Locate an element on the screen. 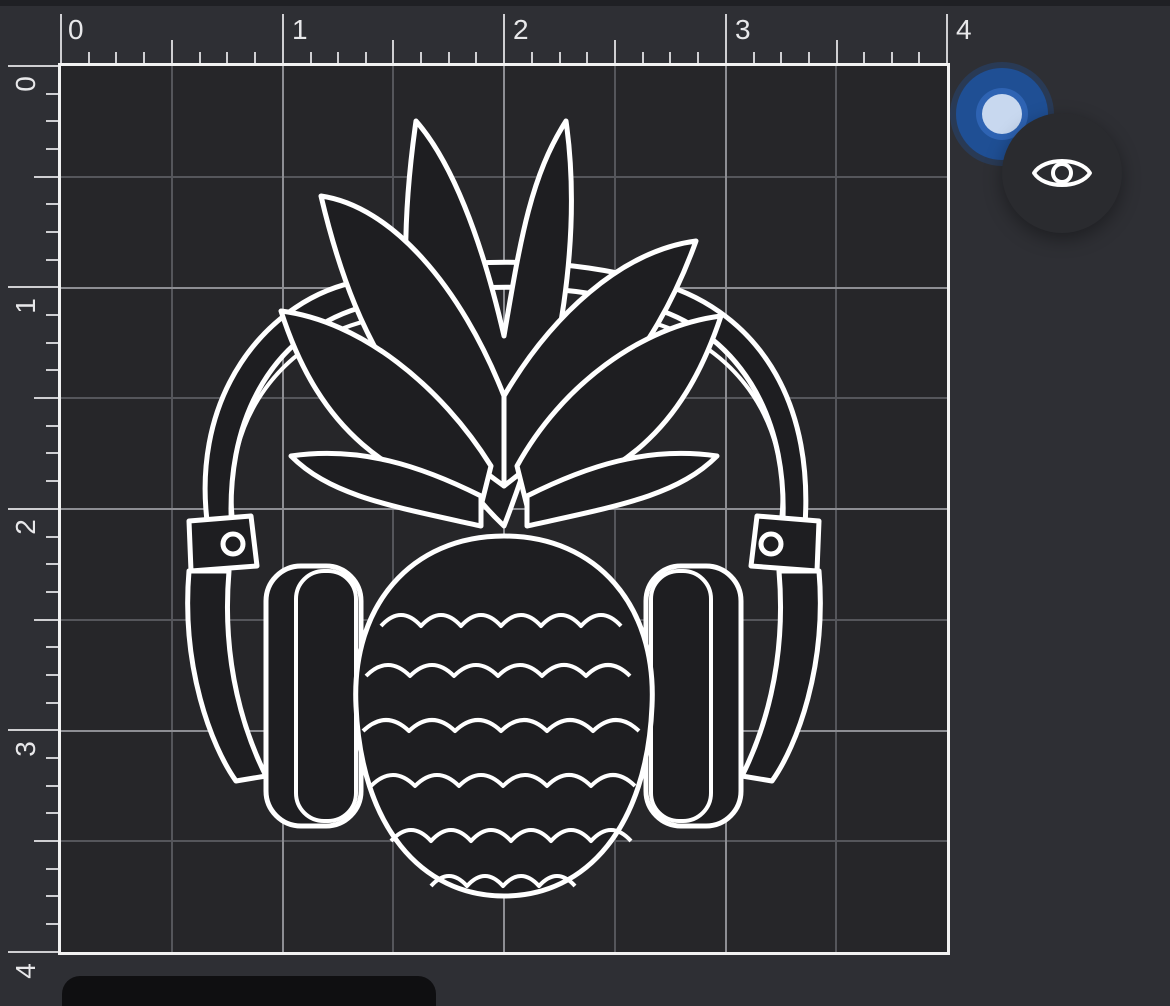  ruler-h-label-4: 4 is located at coordinates (964, 29).